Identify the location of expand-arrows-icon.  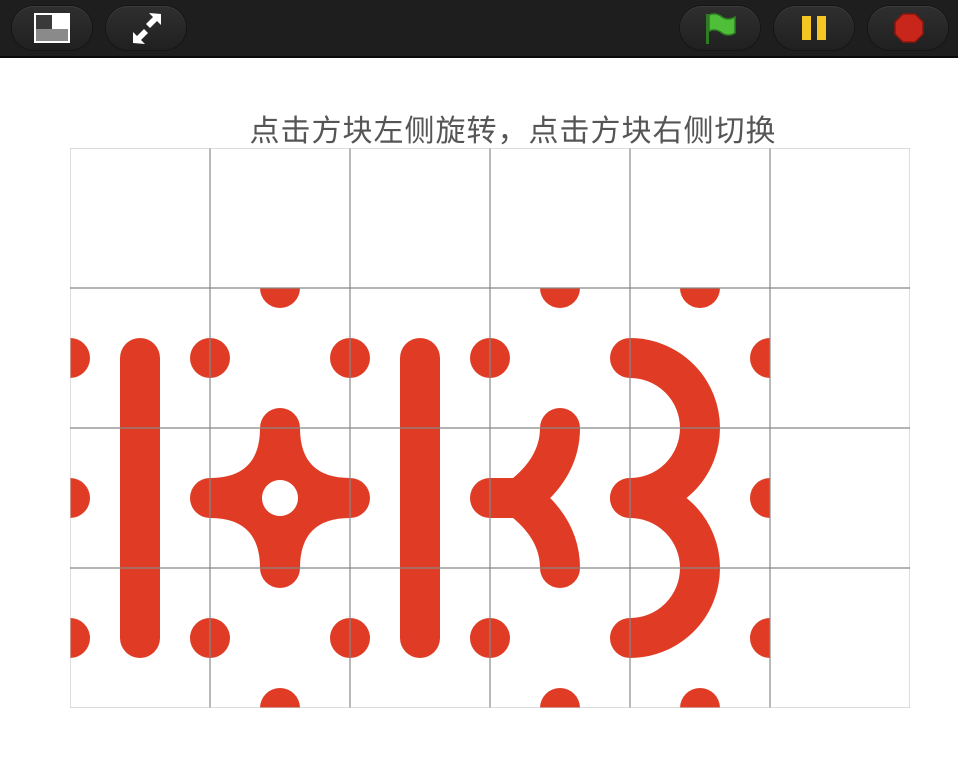
(147, 28).